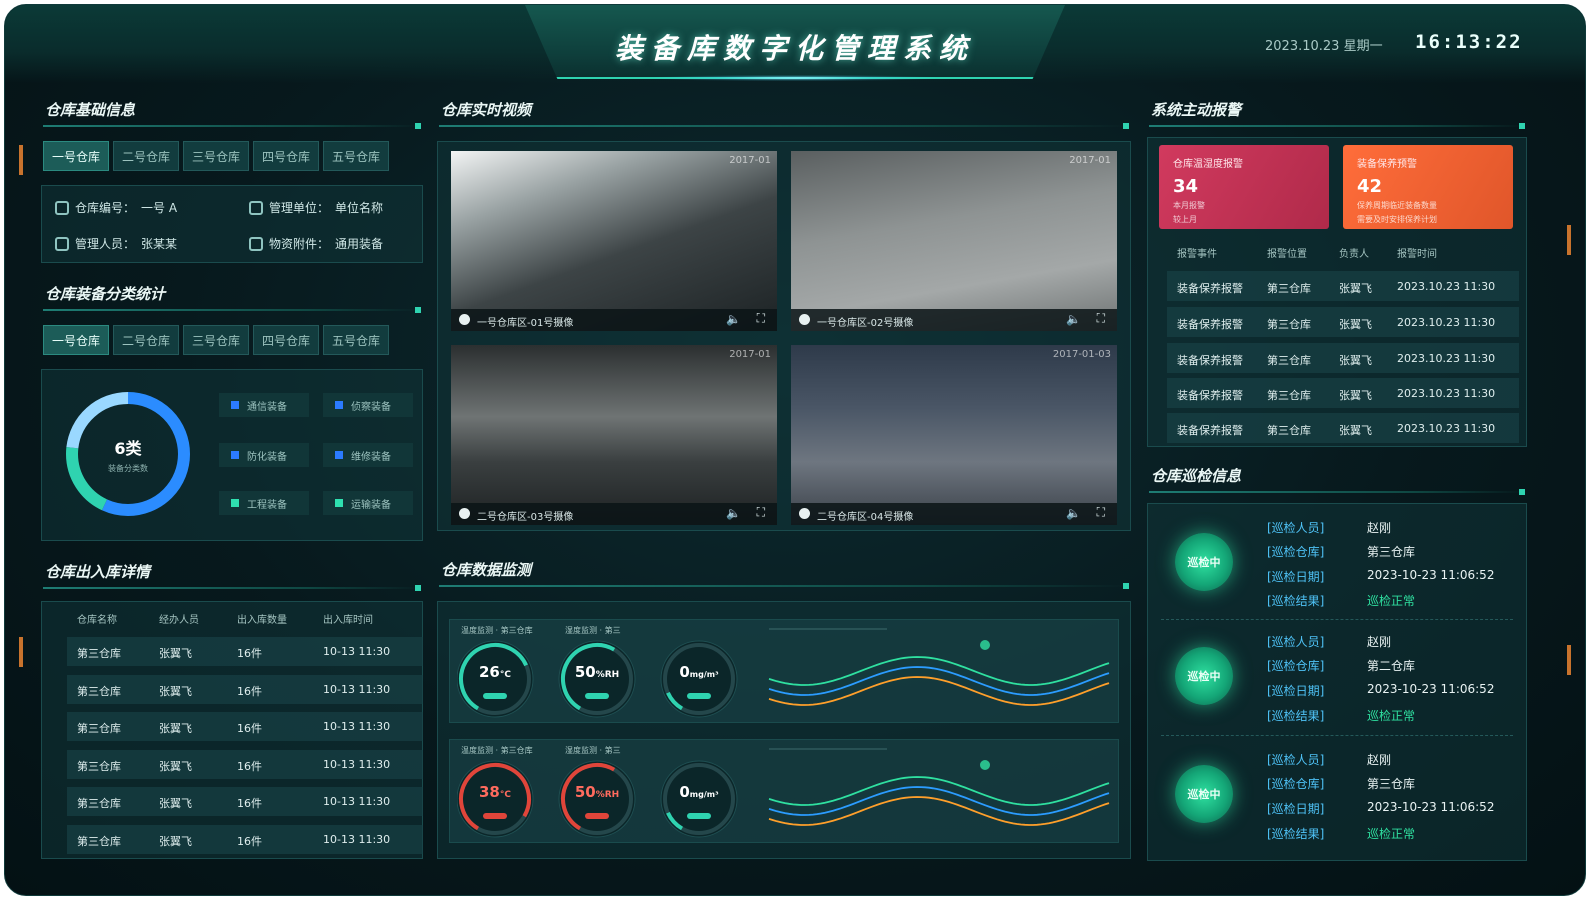  I want to click on info-label: 管理单位：, so click(299, 208).